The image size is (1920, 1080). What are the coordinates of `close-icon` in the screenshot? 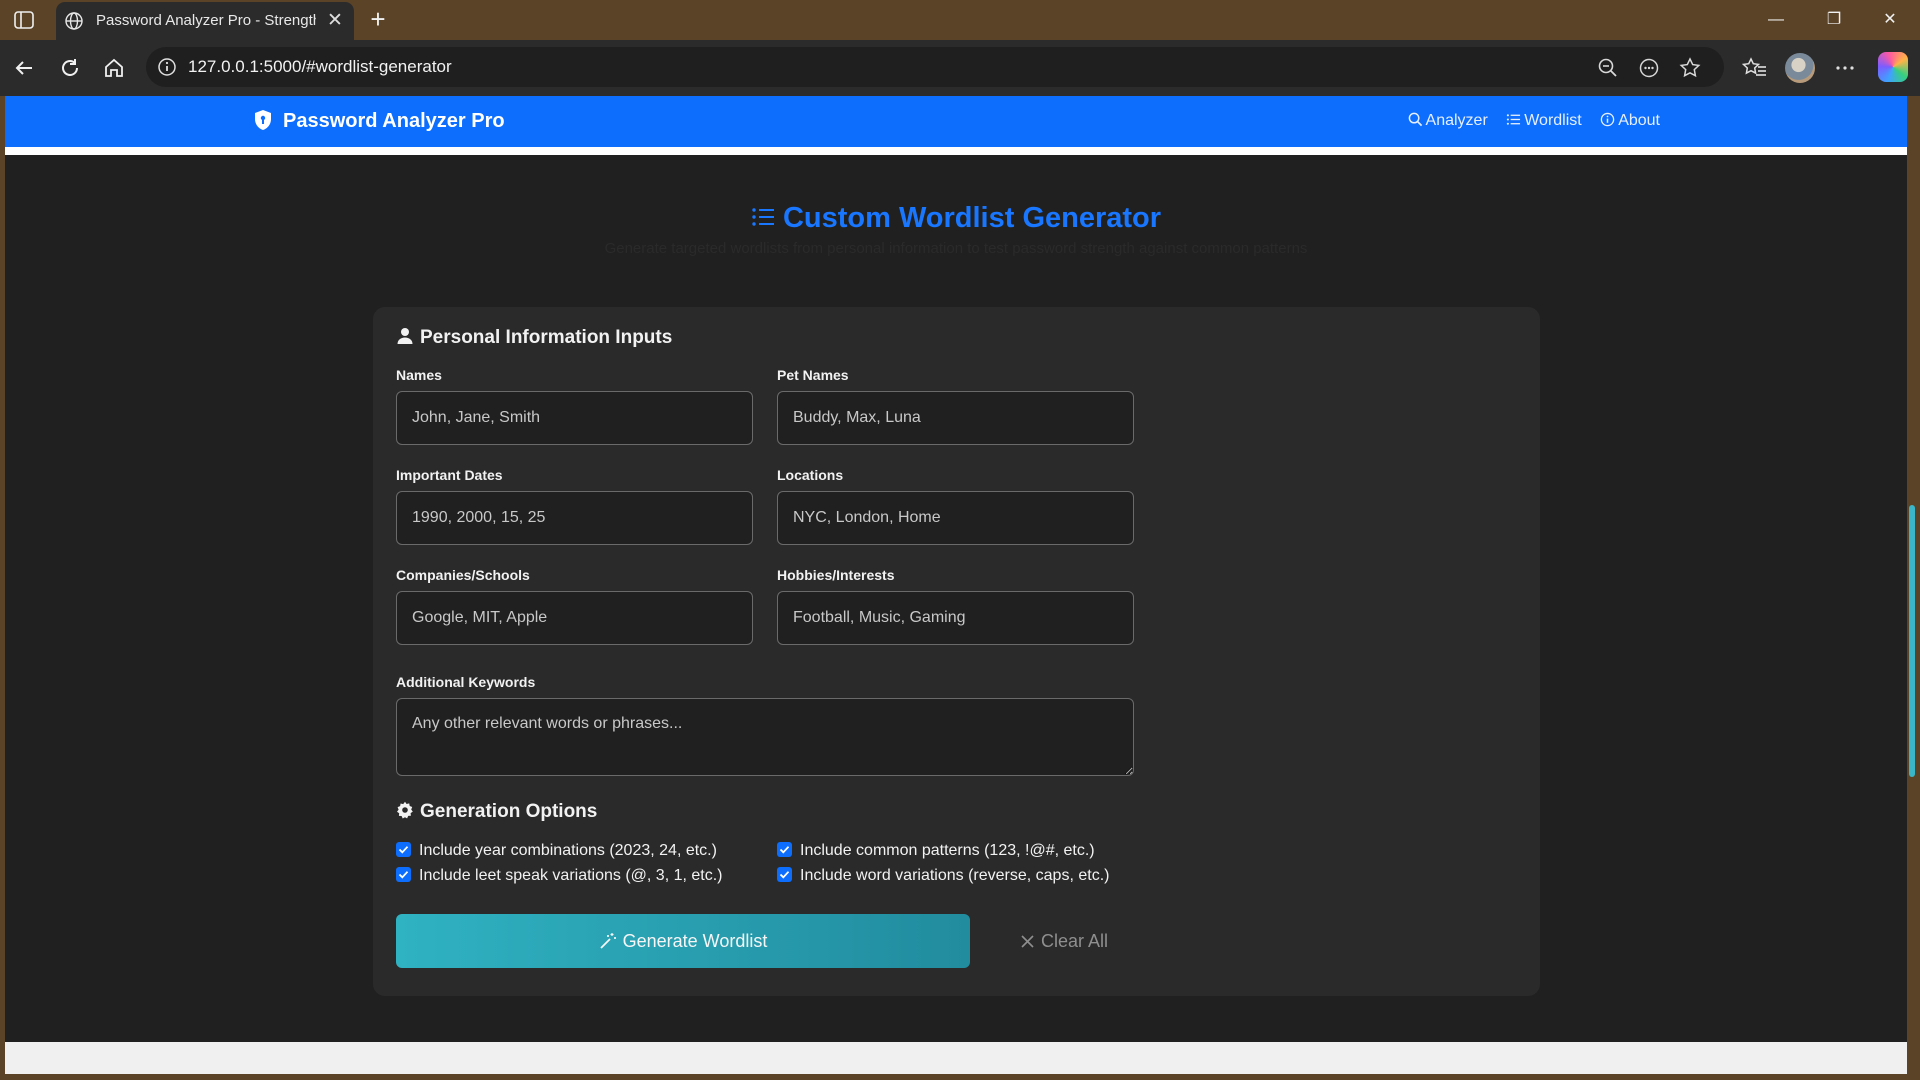 It's located at (1027, 940).